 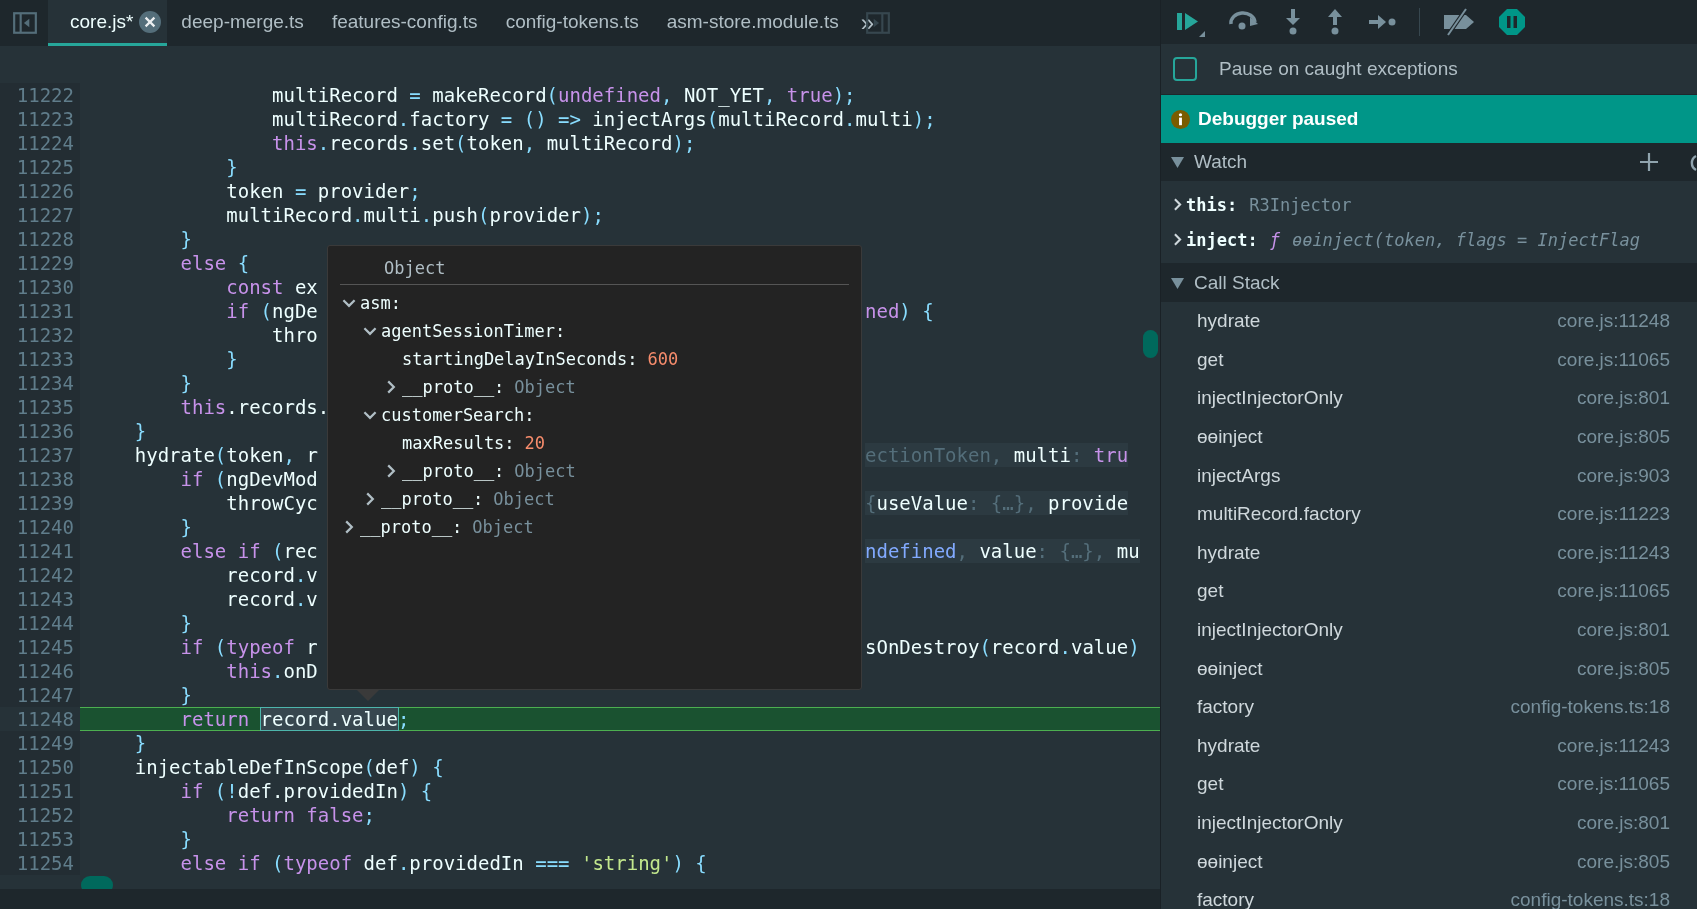 What do you see at coordinates (108, 23) in the screenshot?
I see `file-tab: core.js*` at bounding box center [108, 23].